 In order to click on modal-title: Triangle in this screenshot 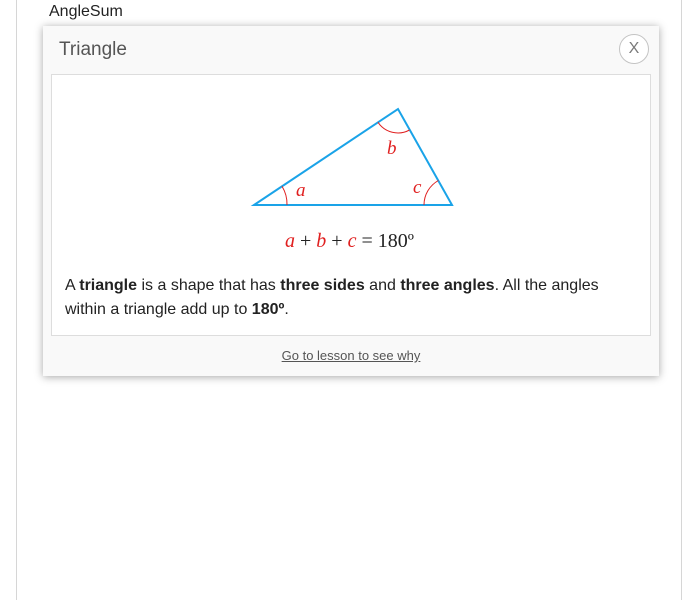, I will do `click(93, 49)`.